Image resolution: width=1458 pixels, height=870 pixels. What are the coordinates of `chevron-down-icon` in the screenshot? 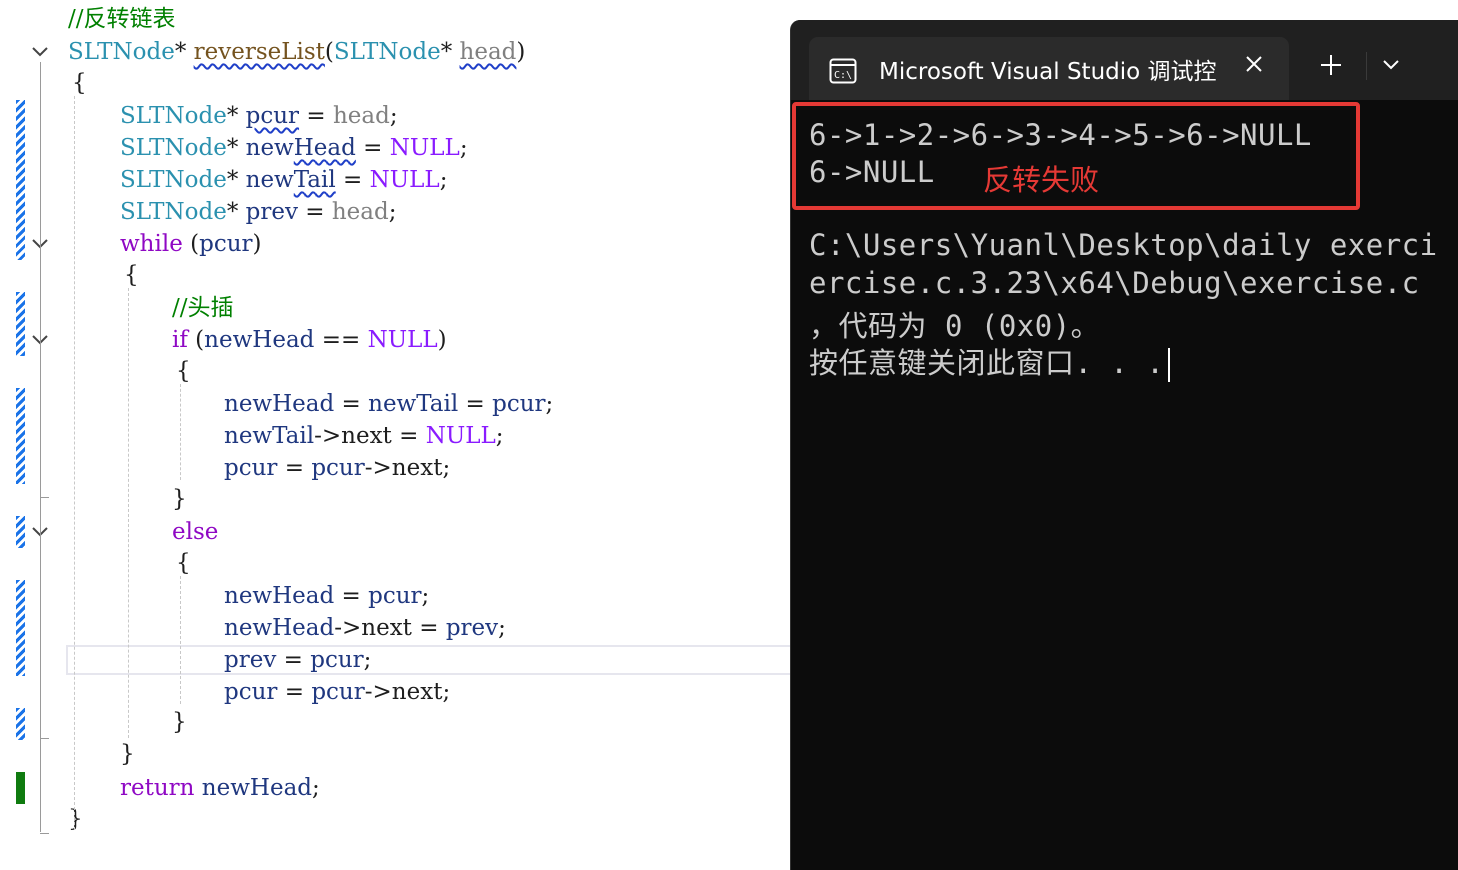 It's located at (1391, 65).